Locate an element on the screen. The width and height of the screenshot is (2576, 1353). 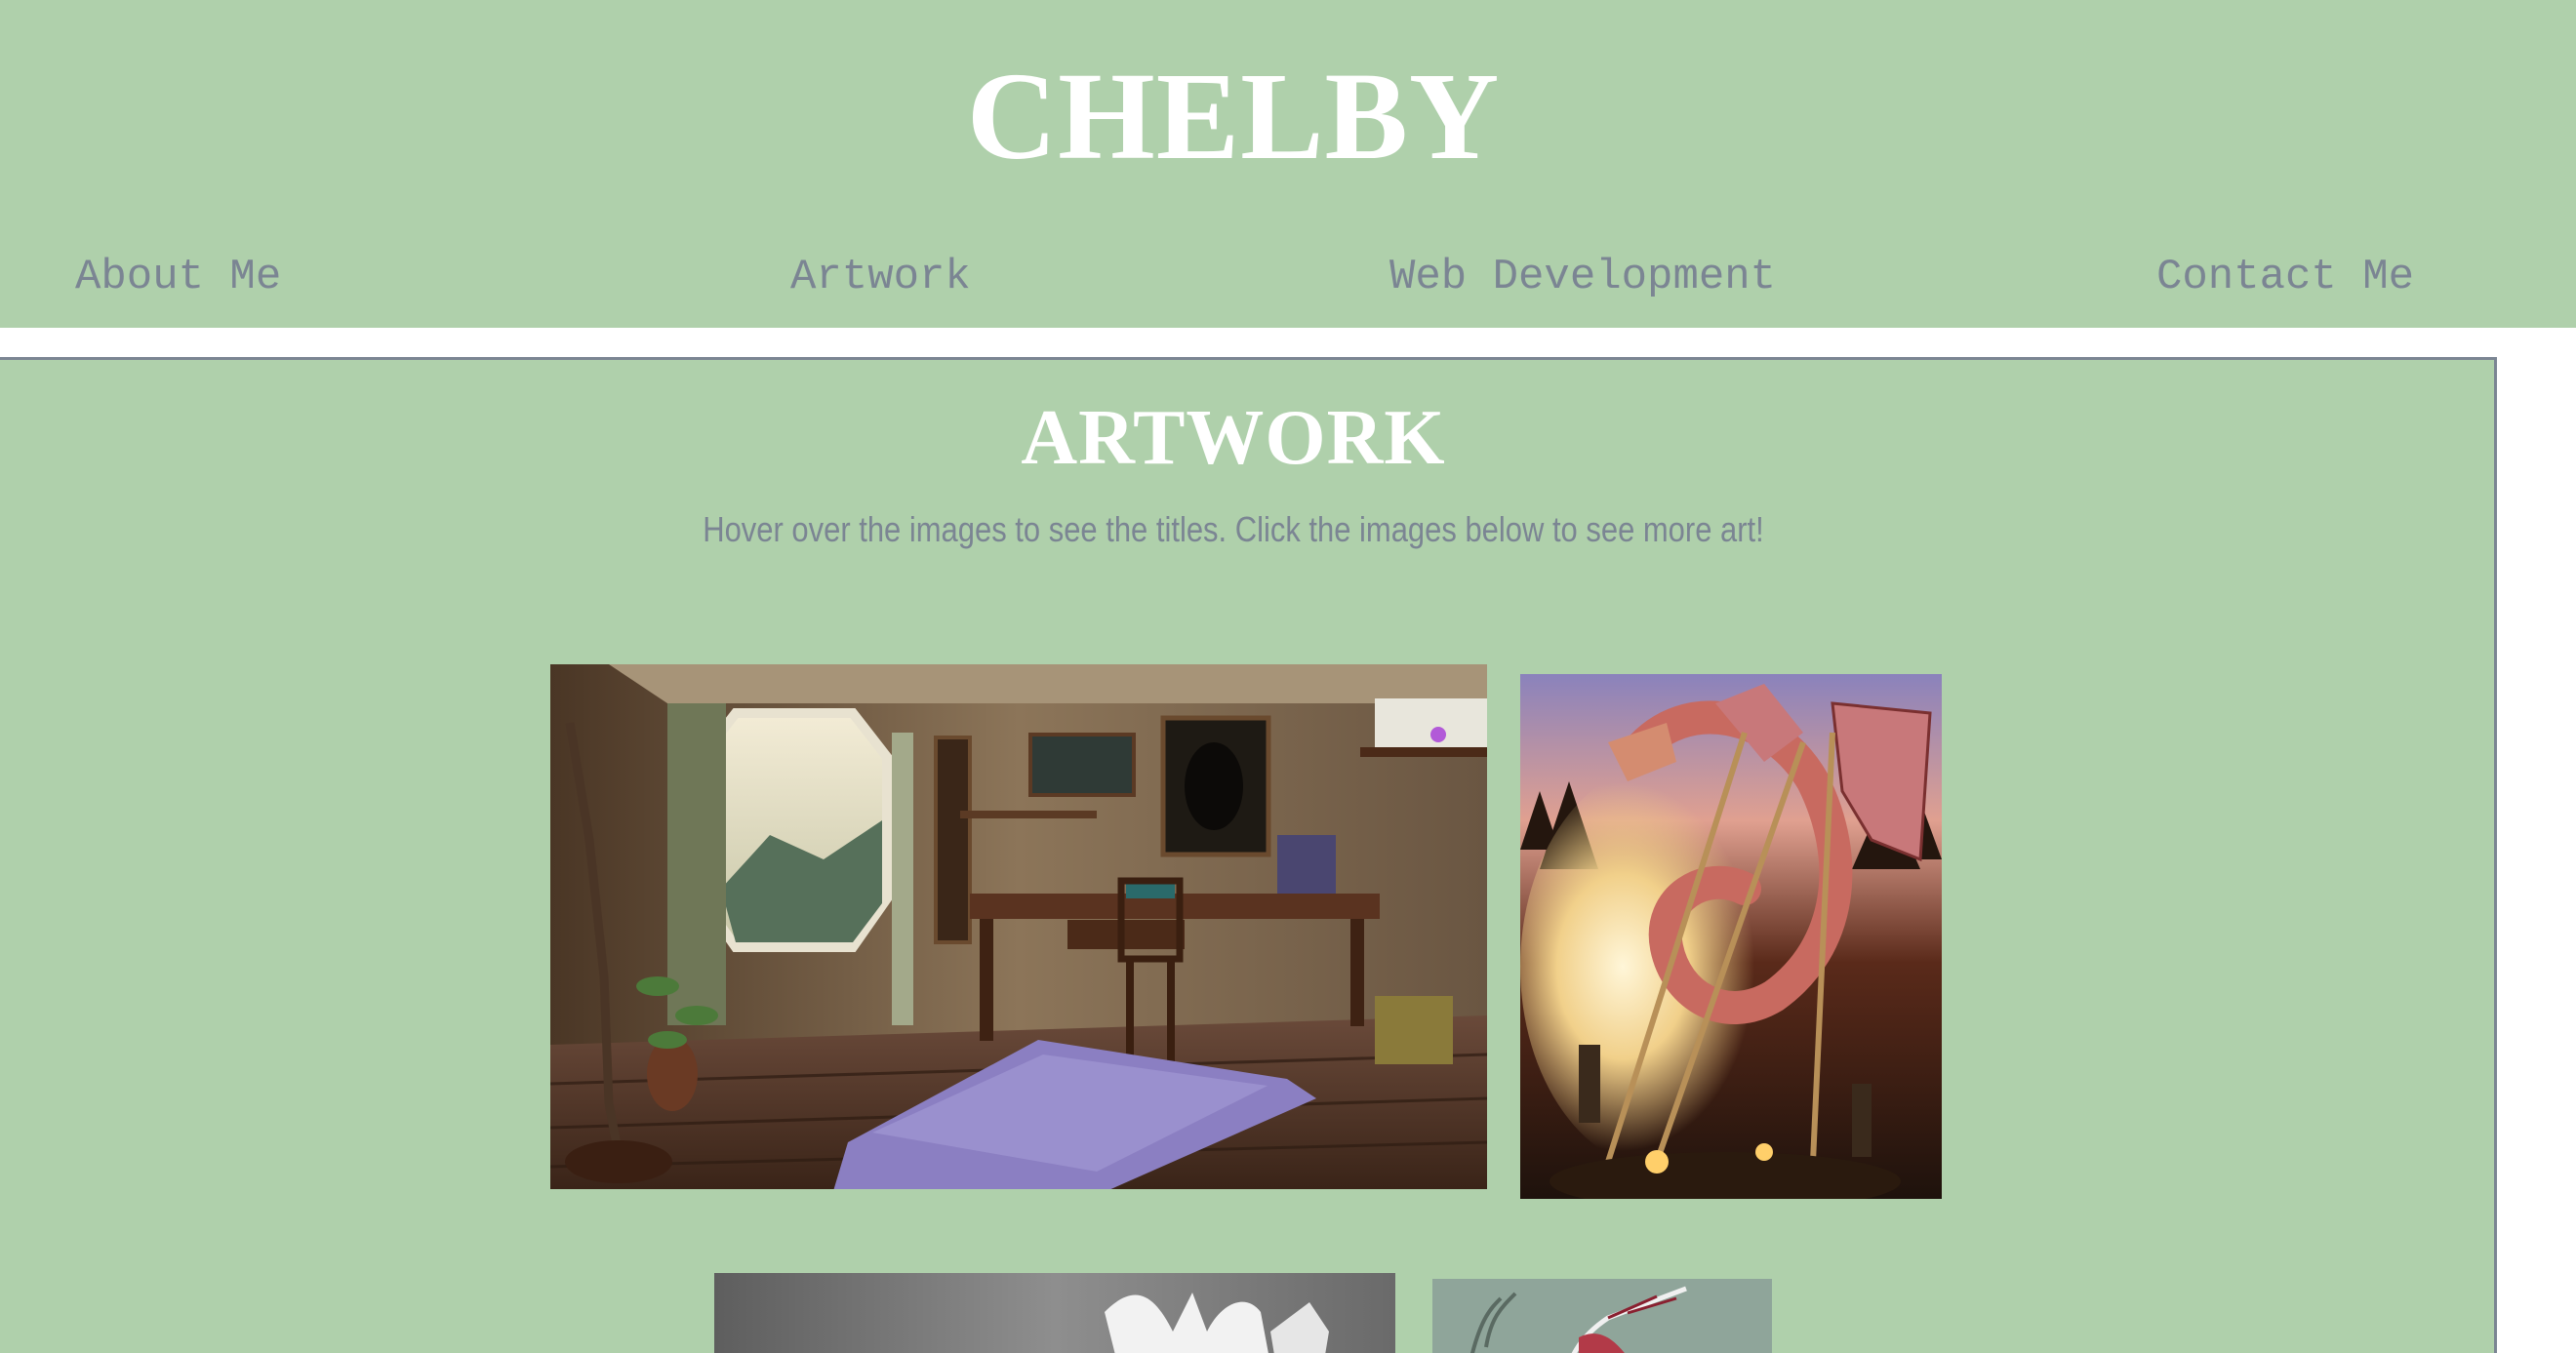
artwork-thumbnail-sketch is located at coordinates (1602, 1316).